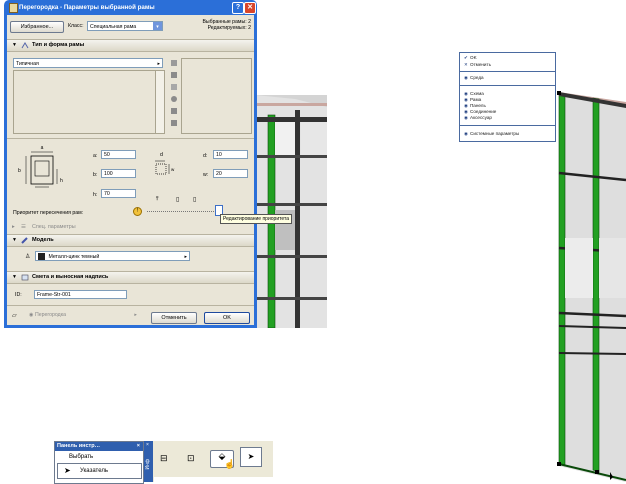 The width and height of the screenshot is (626, 484). What do you see at coordinates (478, 105) in the screenshot?
I see `menu-item-label: Панель` at bounding box center [478, 105].